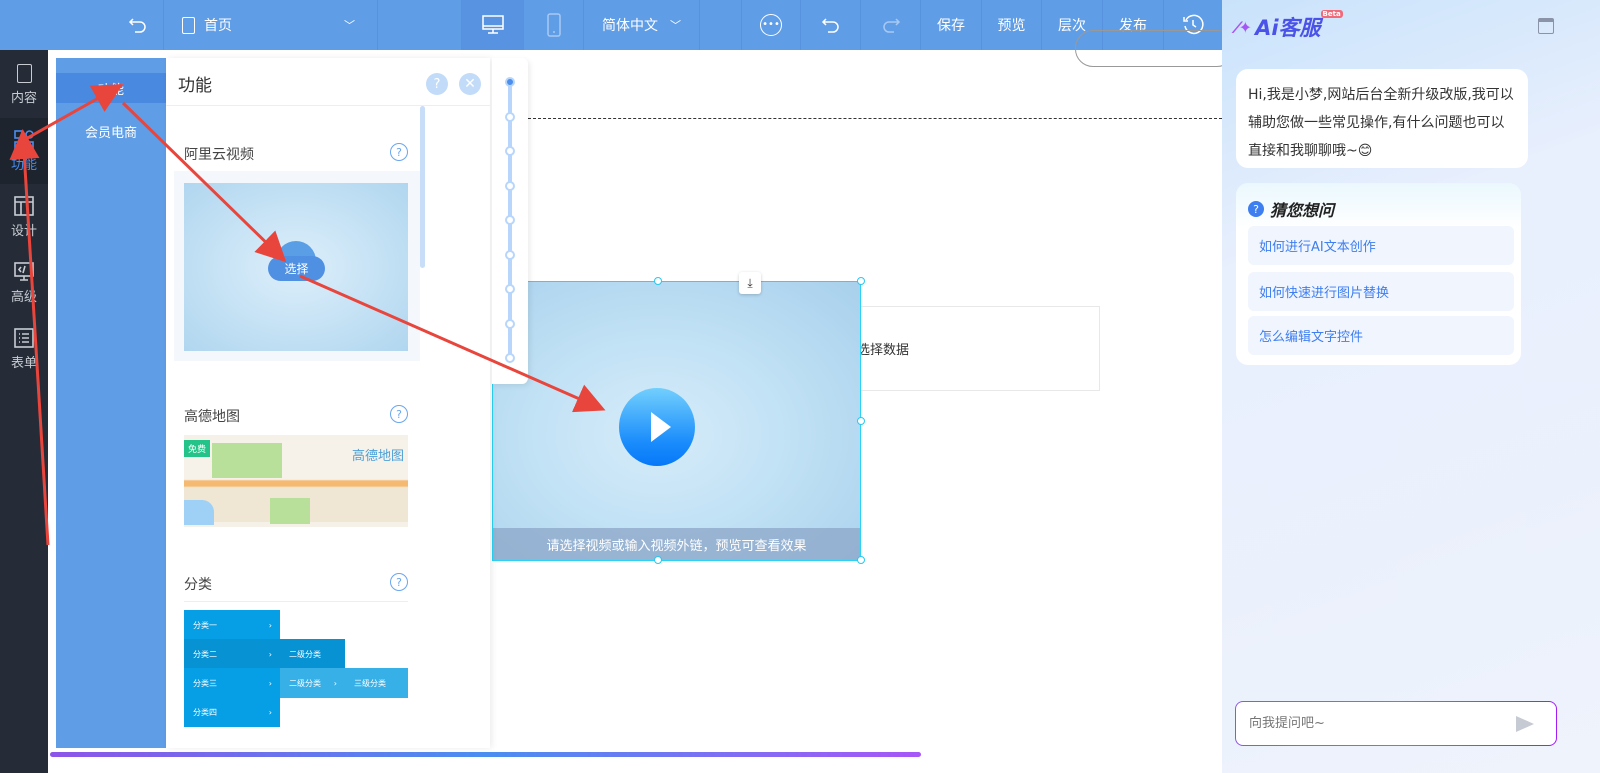 The image size is (1600, 773). Describe the element at coordinates (1525, 723) in the screenshot. I see `send-icon` at that location.